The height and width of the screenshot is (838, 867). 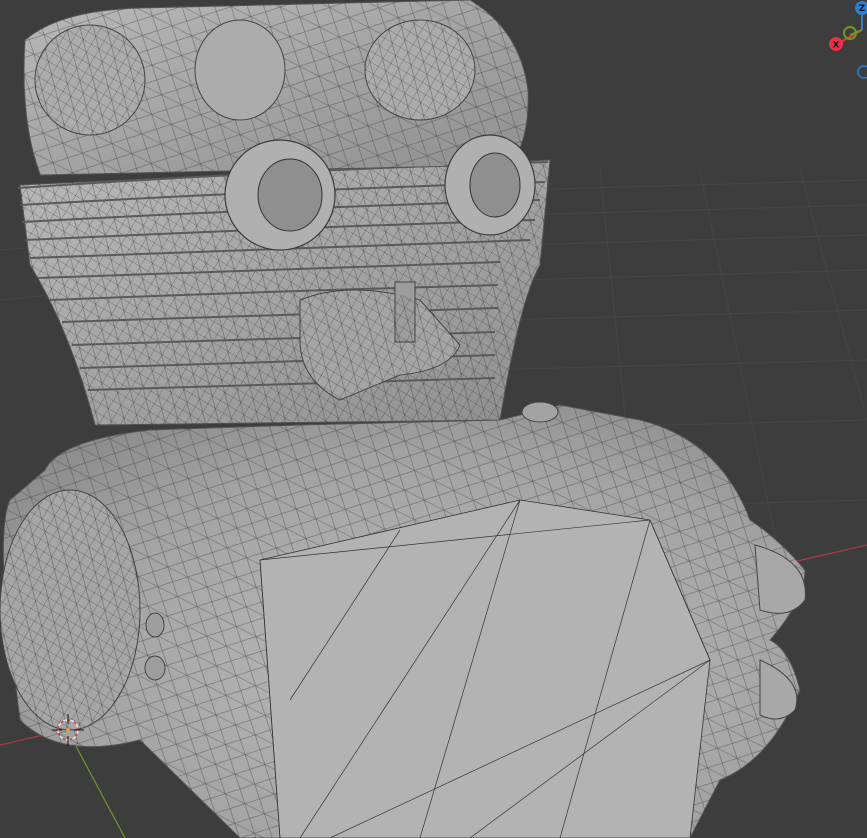 What do you see at coordinates (97, 786) in the screenshot?
I see `y-axis-line` at bounding box center [97, 786].